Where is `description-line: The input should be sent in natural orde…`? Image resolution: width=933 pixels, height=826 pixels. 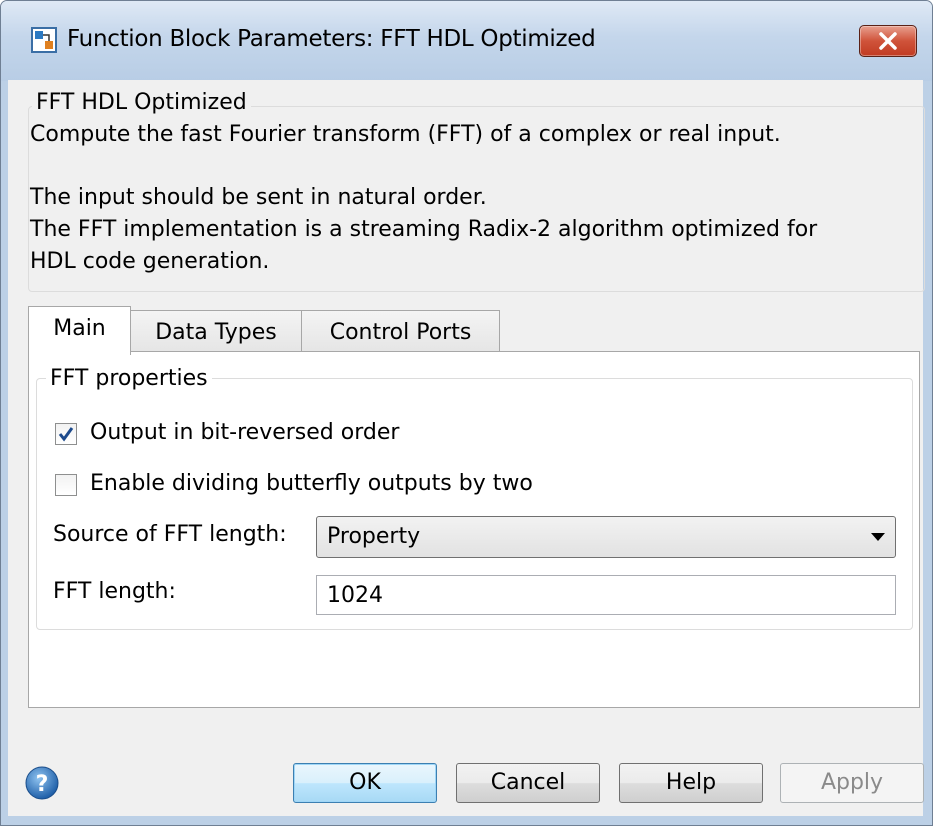 description-line: The input should be sent in natural orde… is located at coordinates (258, 197).